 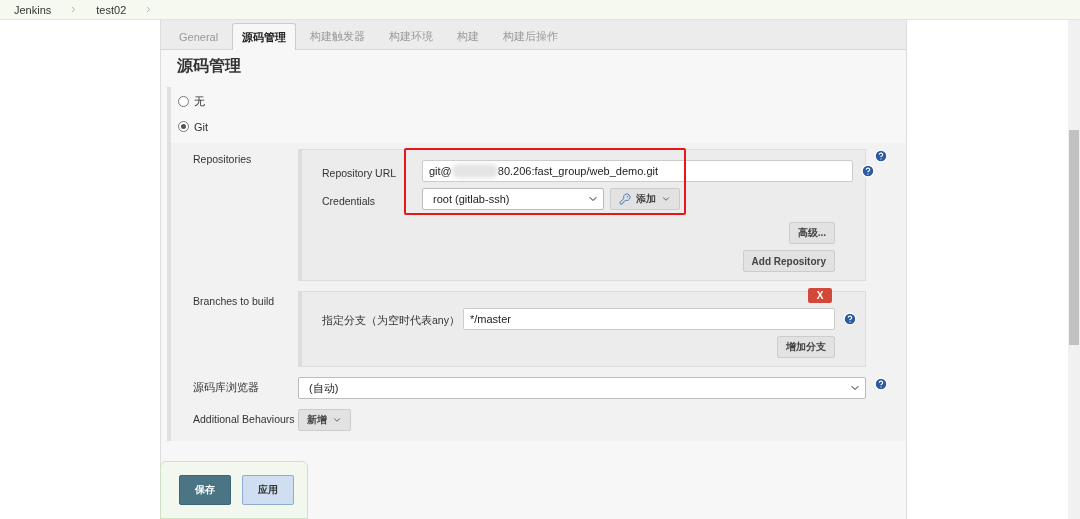 What do you see at coordinates (226, 387) in the screenshot?
I see `field-label: 源码库浏览器` at bounding box center [226, 387].